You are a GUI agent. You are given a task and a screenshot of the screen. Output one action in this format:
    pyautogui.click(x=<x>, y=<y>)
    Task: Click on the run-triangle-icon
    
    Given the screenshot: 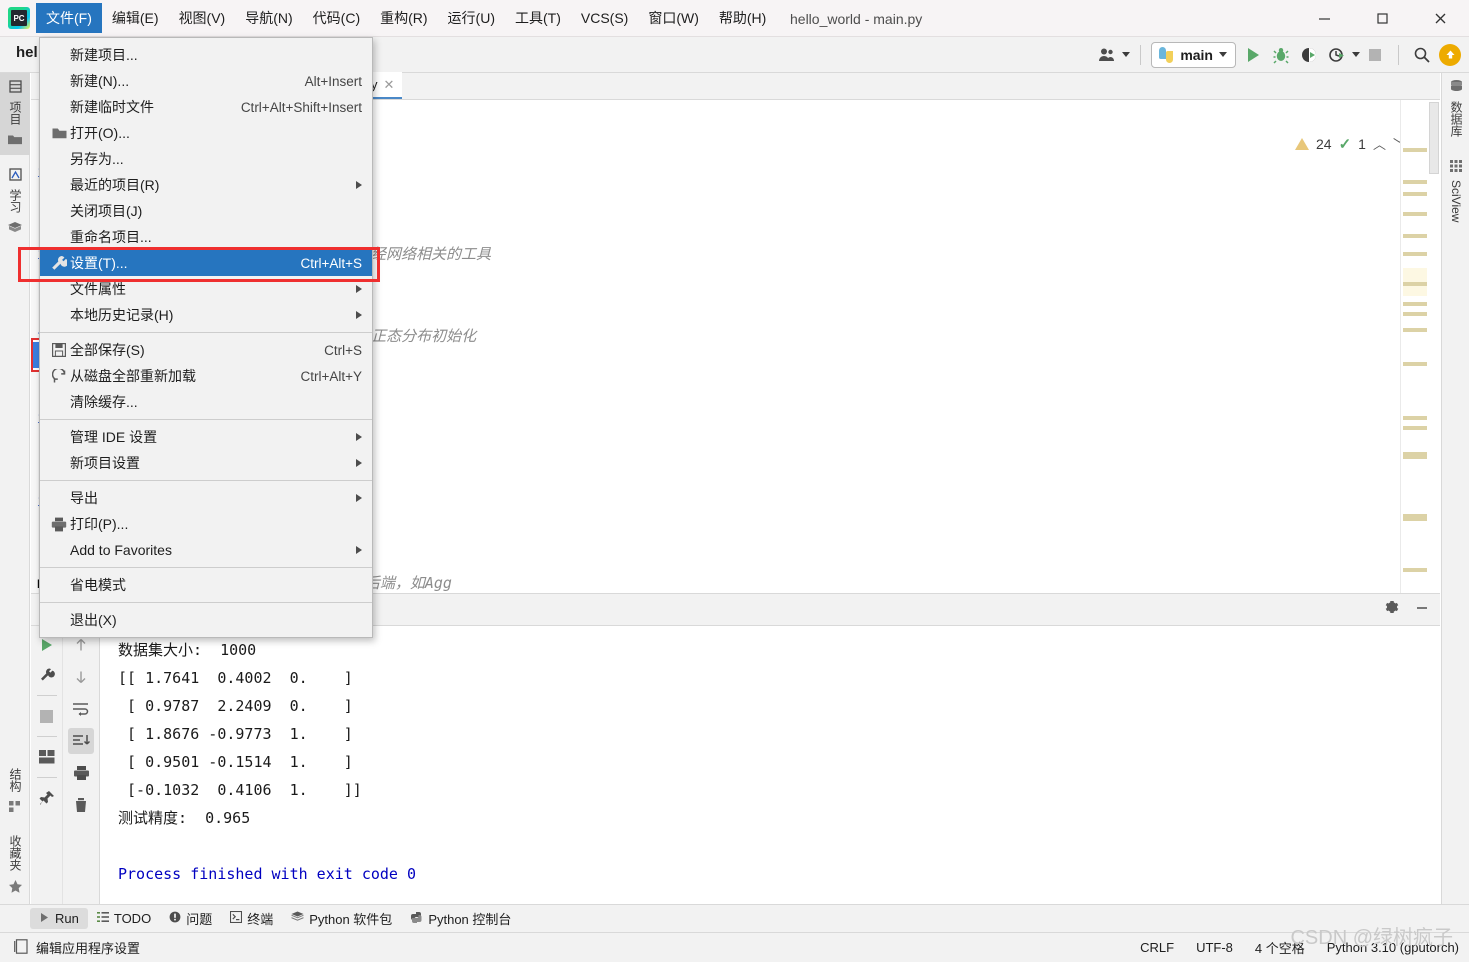 What is the action you would take?
    pyautogui.click(x=1253, y=54)
    